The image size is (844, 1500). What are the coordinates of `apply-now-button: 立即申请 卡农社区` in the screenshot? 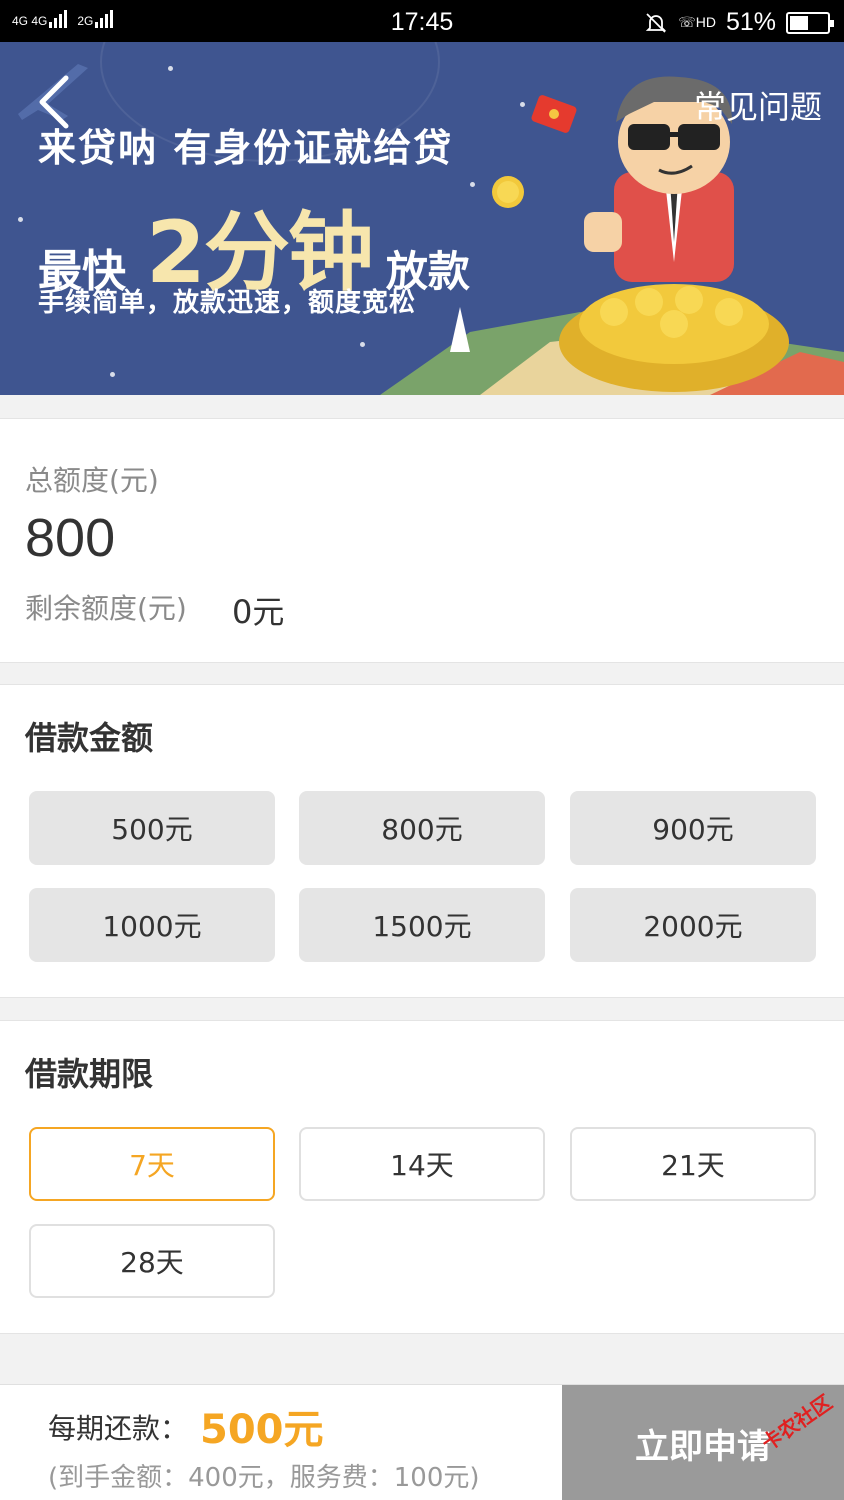 It's located at (703, 1442).